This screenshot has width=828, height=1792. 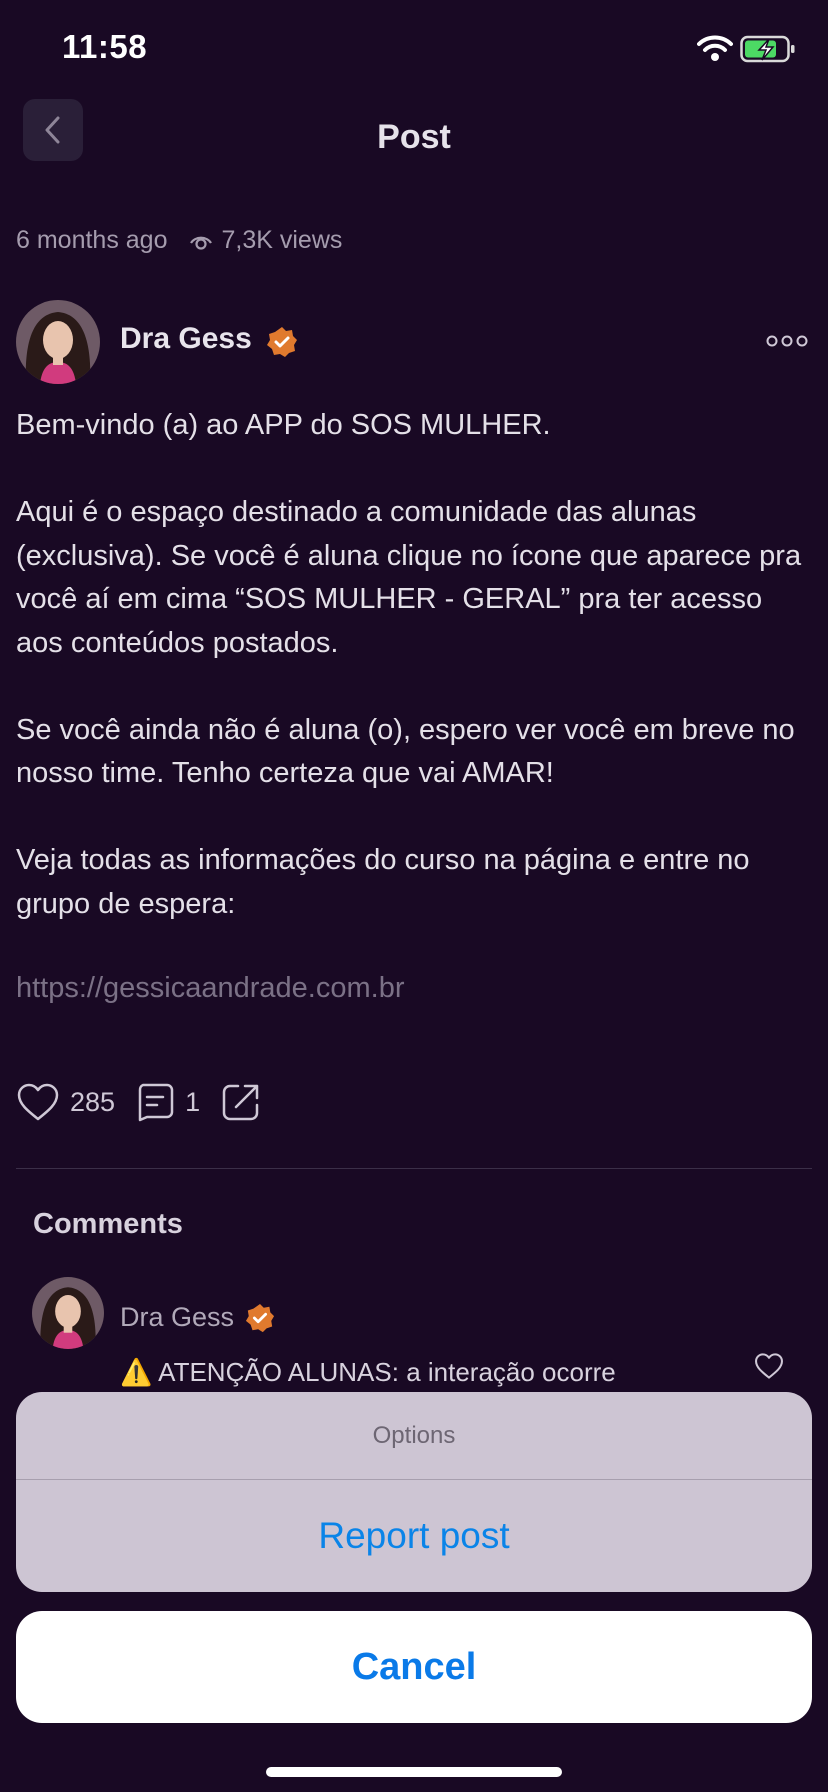 I want to click on post-views: 7,3K views, so click(x=265, y=240).